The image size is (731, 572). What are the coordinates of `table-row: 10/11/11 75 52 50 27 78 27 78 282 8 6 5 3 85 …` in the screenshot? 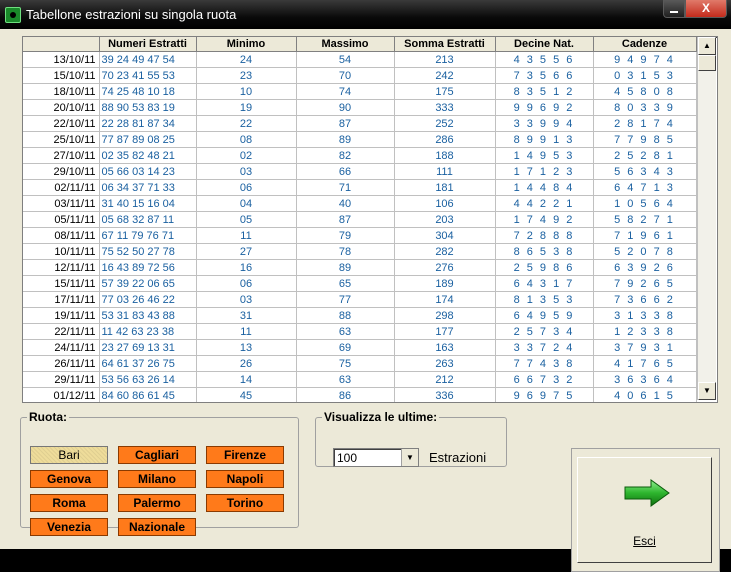 It's located at (360, 251).